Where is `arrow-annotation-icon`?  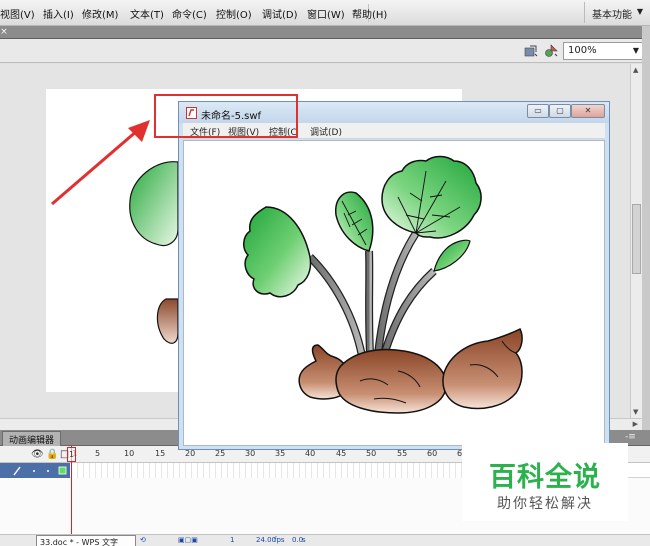
arrow-annotation-icon is located at coordinates (100, 163).